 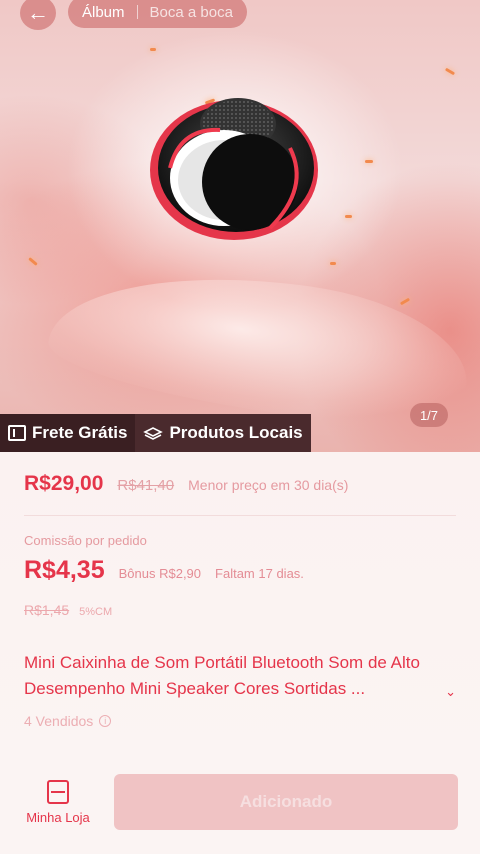 What do you see at coordinates (240, 515) in the screenshot?
I see `divider` at bounding box center [240, 515].